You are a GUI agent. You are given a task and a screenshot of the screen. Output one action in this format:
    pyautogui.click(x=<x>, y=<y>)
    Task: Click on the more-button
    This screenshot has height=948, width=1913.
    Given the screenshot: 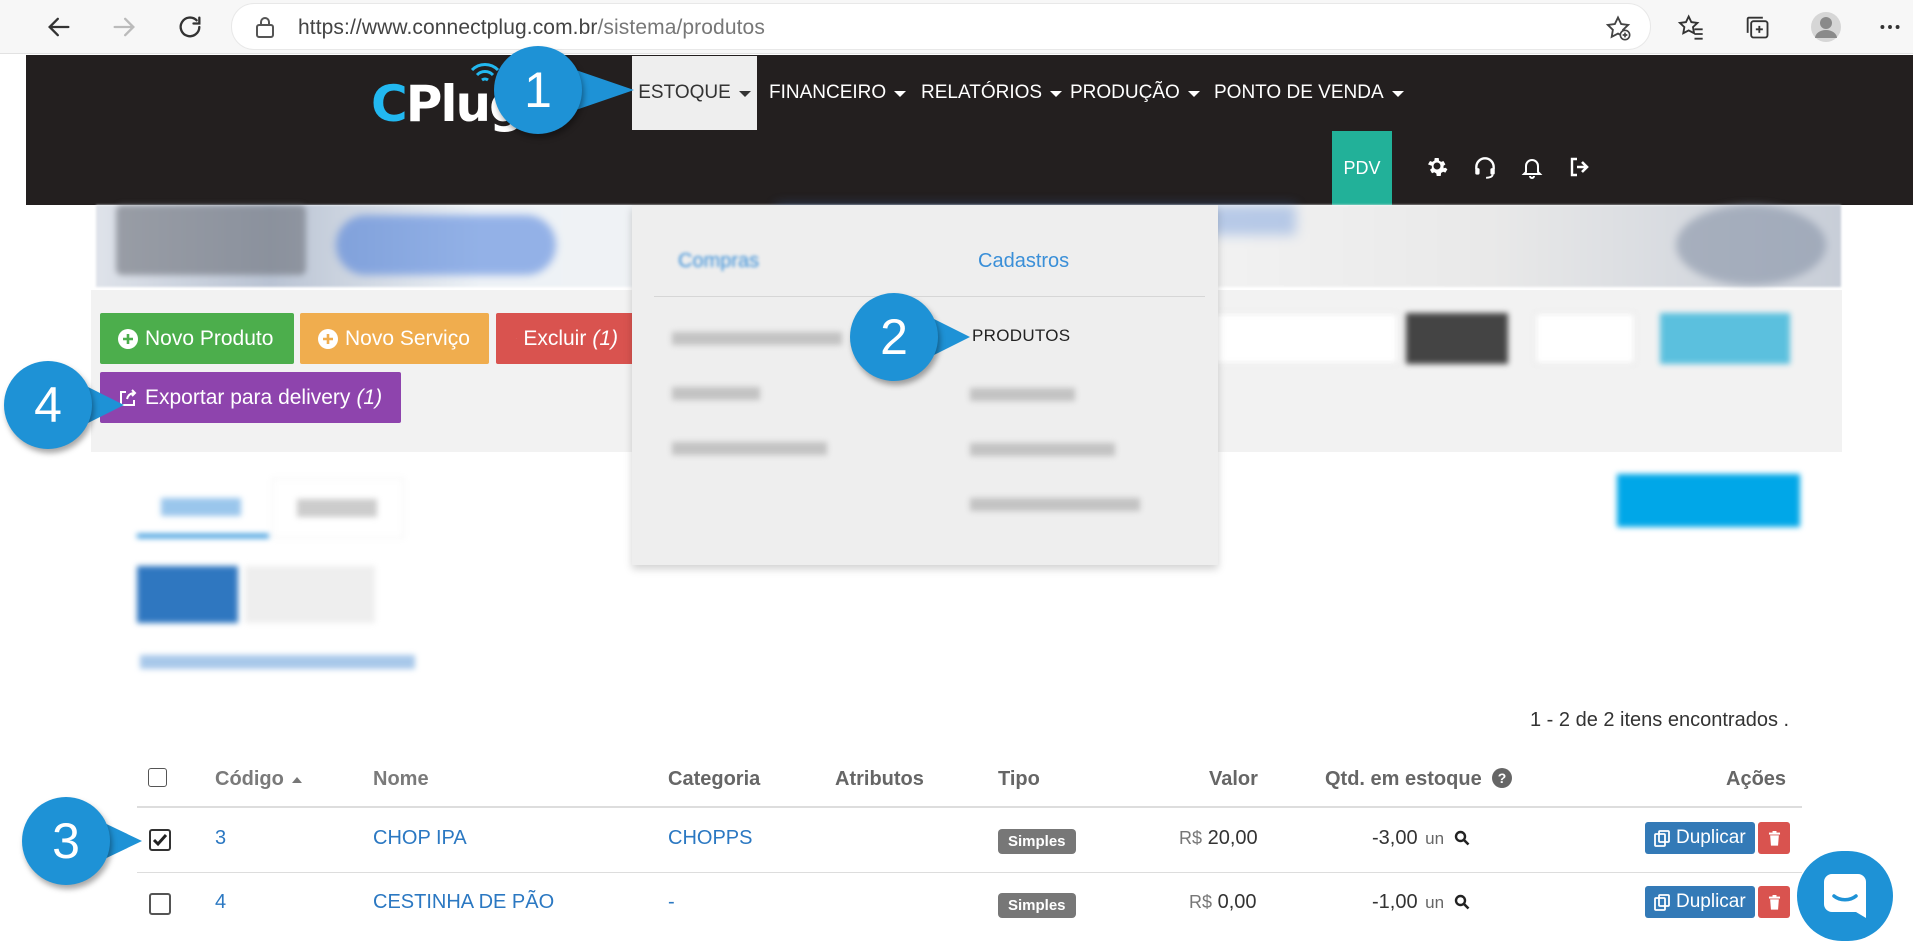 What is the action you would take?
    pyautogui.click(x=1890, y=27)
    